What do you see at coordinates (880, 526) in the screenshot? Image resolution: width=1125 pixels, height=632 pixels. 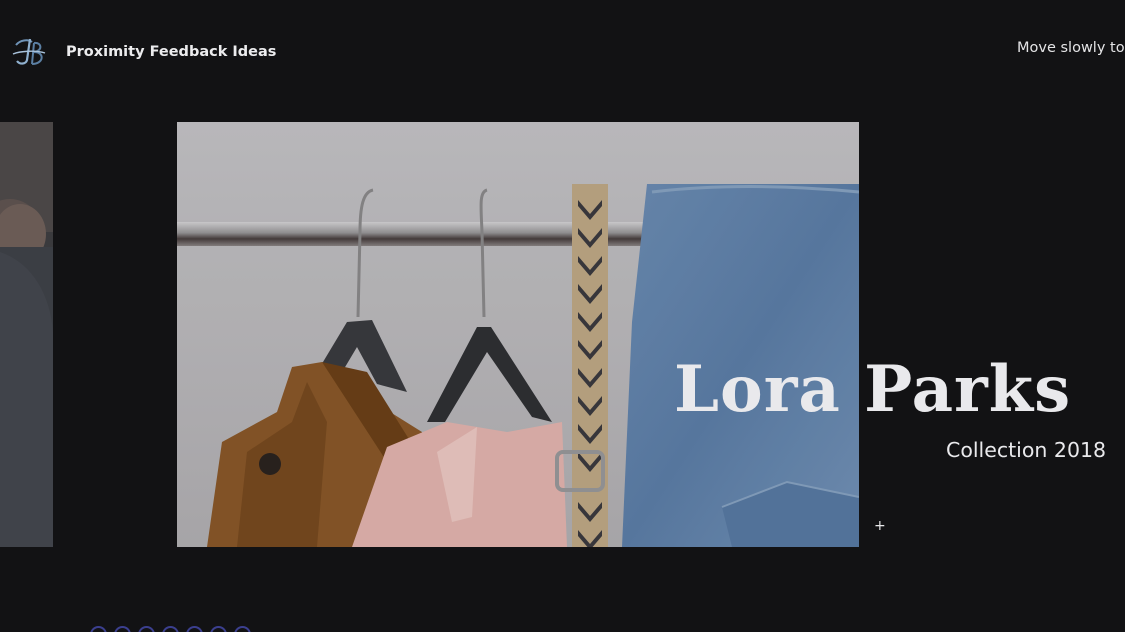 I see `cursor-crosshair-icon: +` at bounding box center [880, 526].